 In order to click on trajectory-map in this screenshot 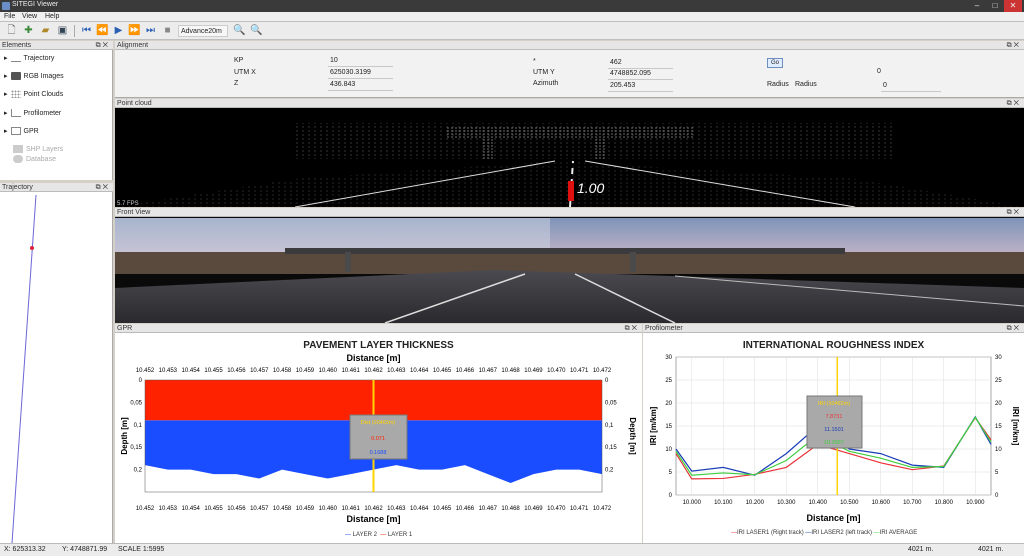, I will do `click(56, 368)`.